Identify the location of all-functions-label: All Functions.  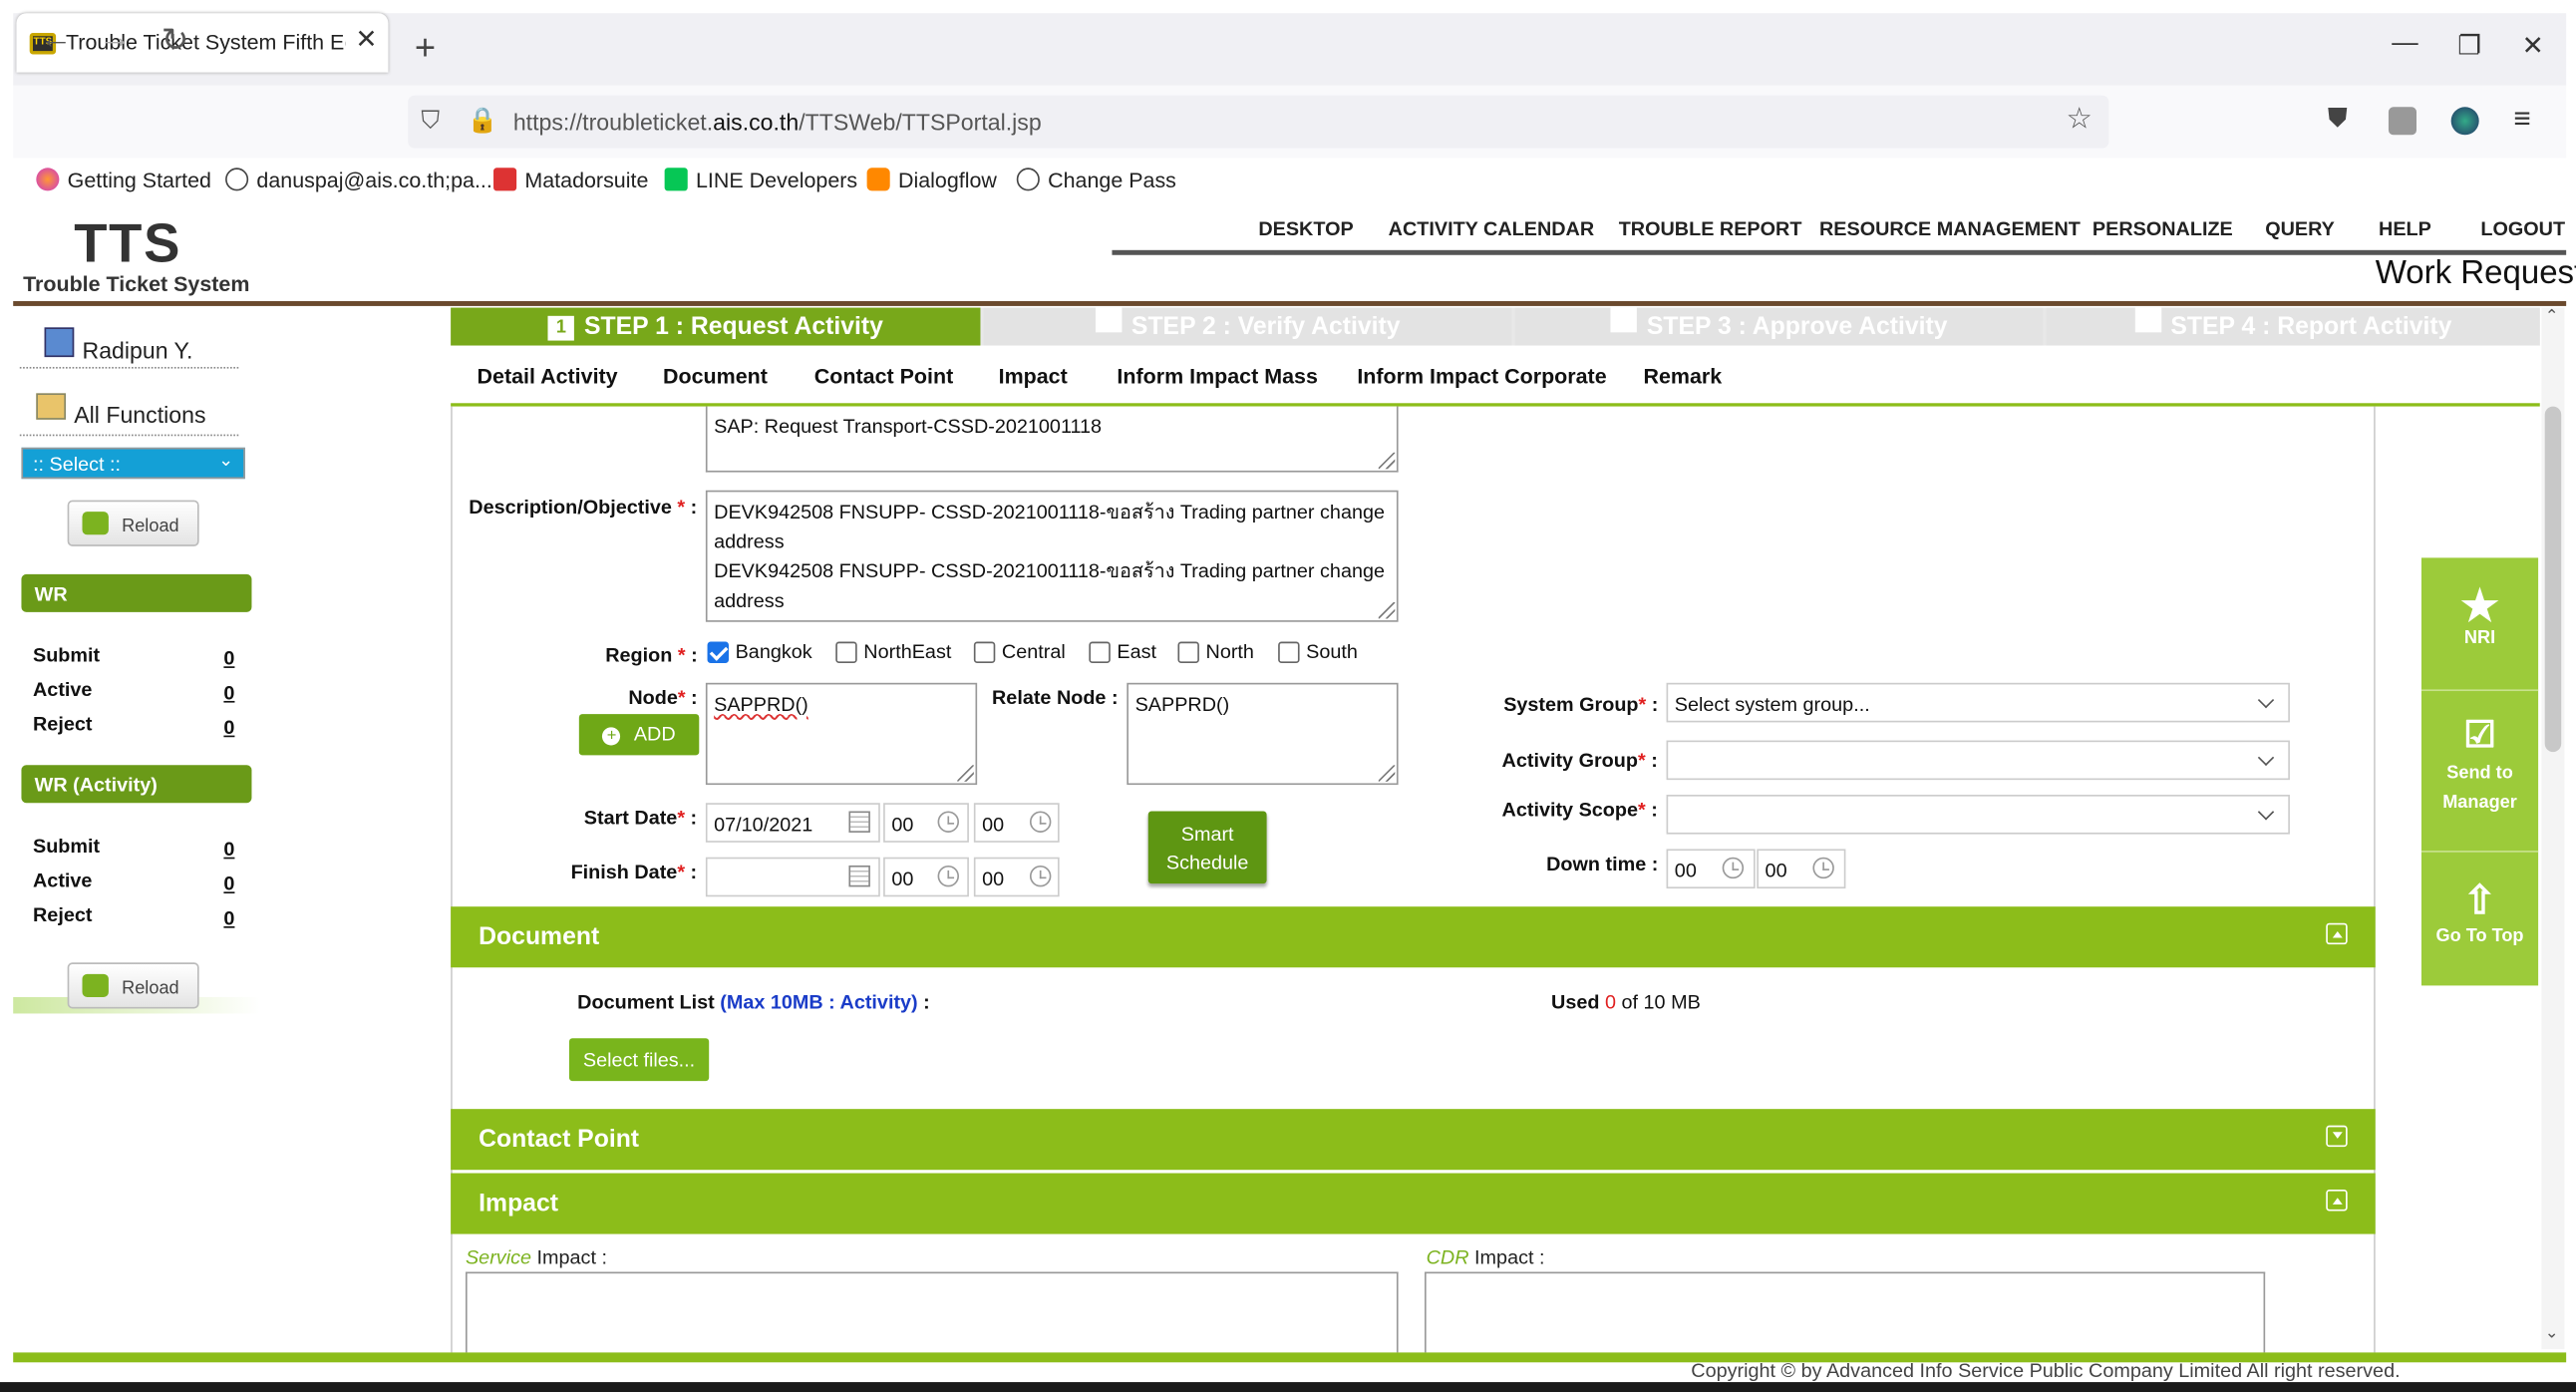
(140, 415).